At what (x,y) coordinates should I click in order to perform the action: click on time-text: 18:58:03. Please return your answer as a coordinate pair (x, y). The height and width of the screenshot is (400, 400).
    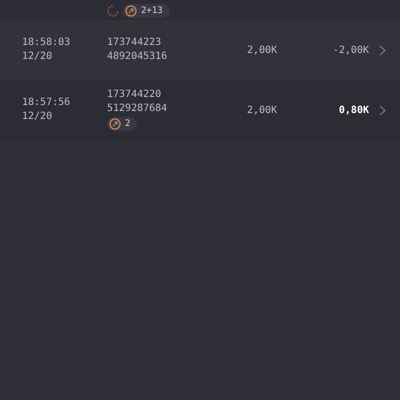
    Looking at the image, I should click on (47, 43).